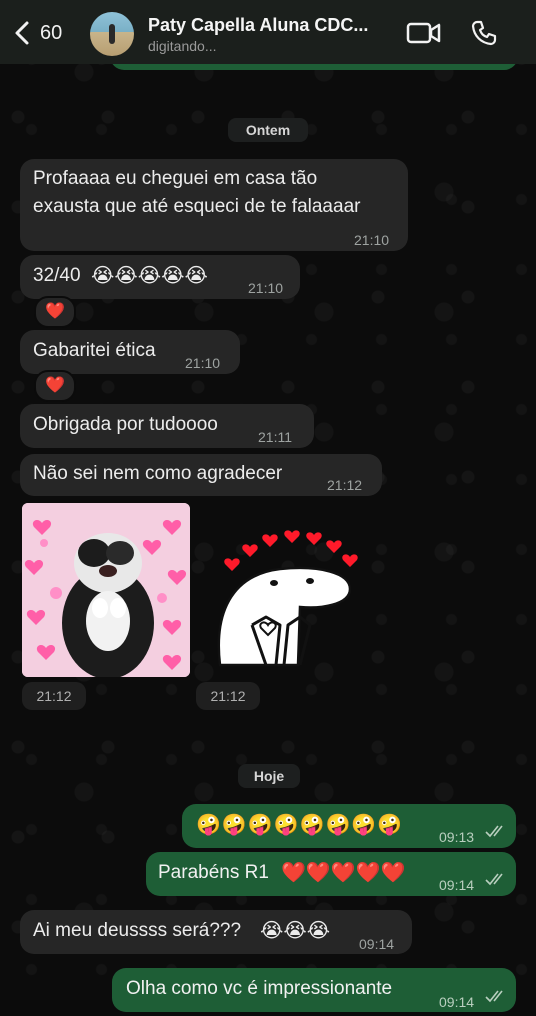  I want to click on message-text: Olha como vc é impressionante, so click(259, 988).